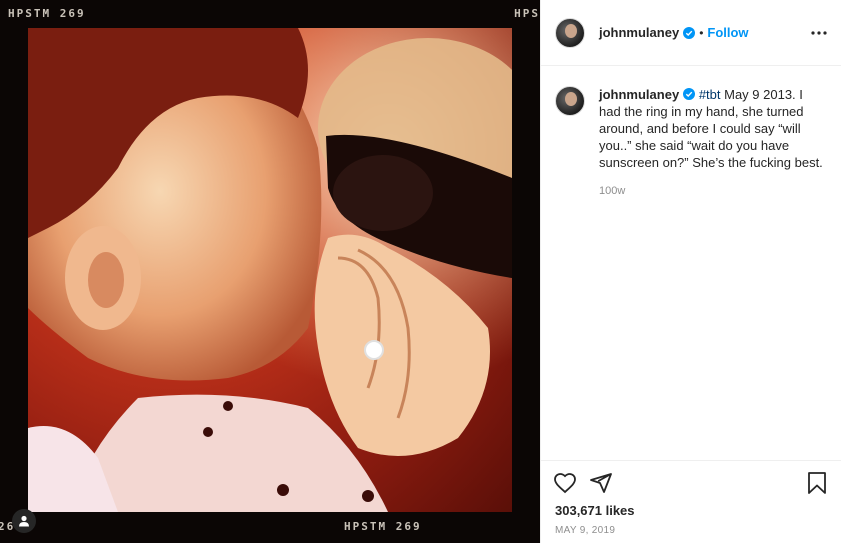  Describe the element at coordinates (727, 32) in the screenshot. I see `follow-button: Follow` at that location.